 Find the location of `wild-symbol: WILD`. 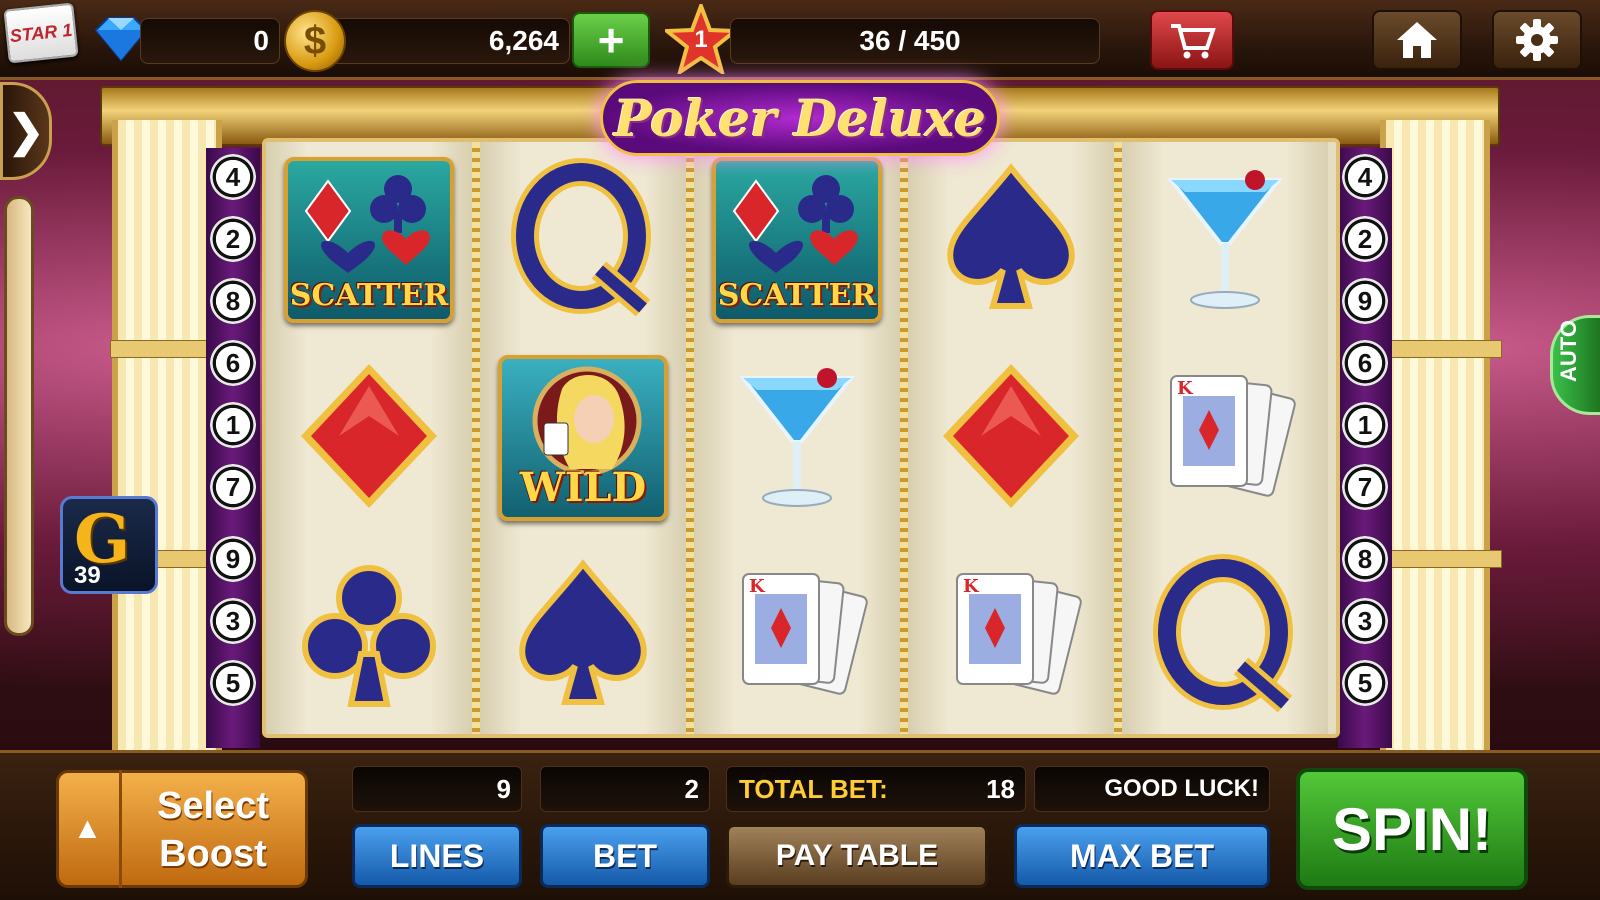

wild-symbol: WILD is located at coordinates (583, 438).